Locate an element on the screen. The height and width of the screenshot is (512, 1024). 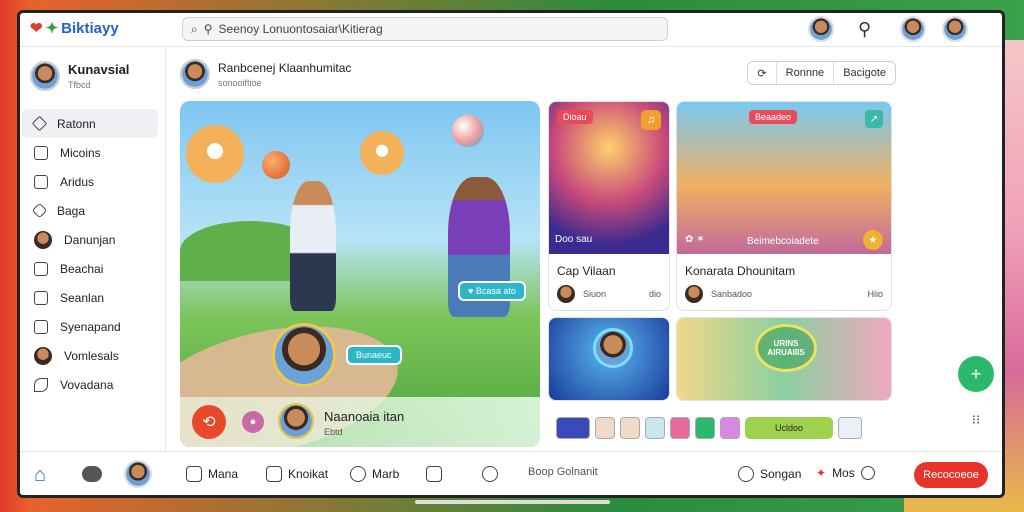
bottom-nav-mana: Mana is located at coordinates (212, 474).